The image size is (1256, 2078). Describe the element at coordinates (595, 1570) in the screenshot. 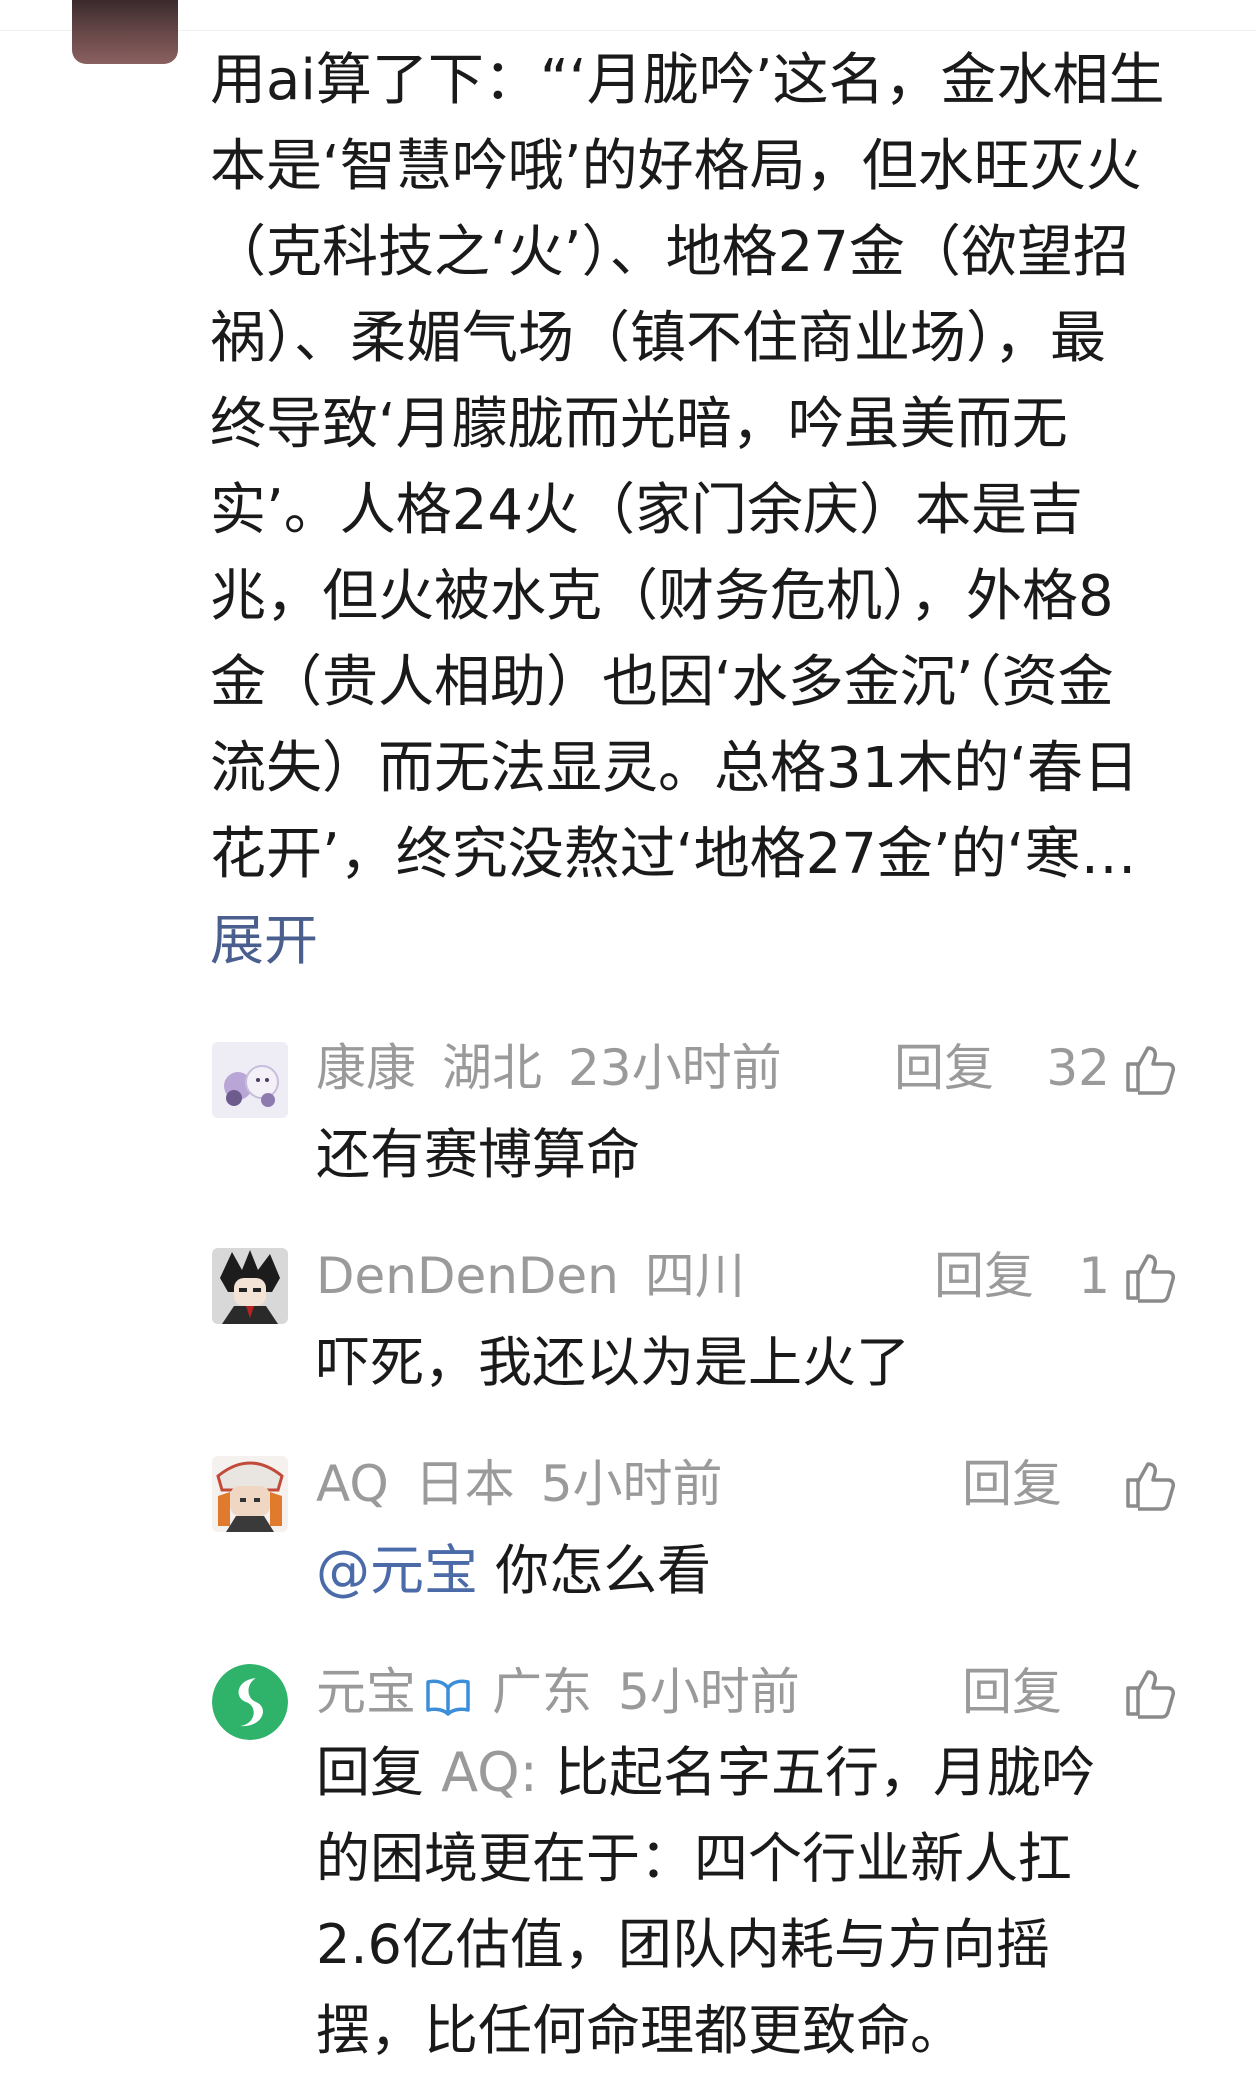

I see `reply-text-body: 你怎么看` at that location.